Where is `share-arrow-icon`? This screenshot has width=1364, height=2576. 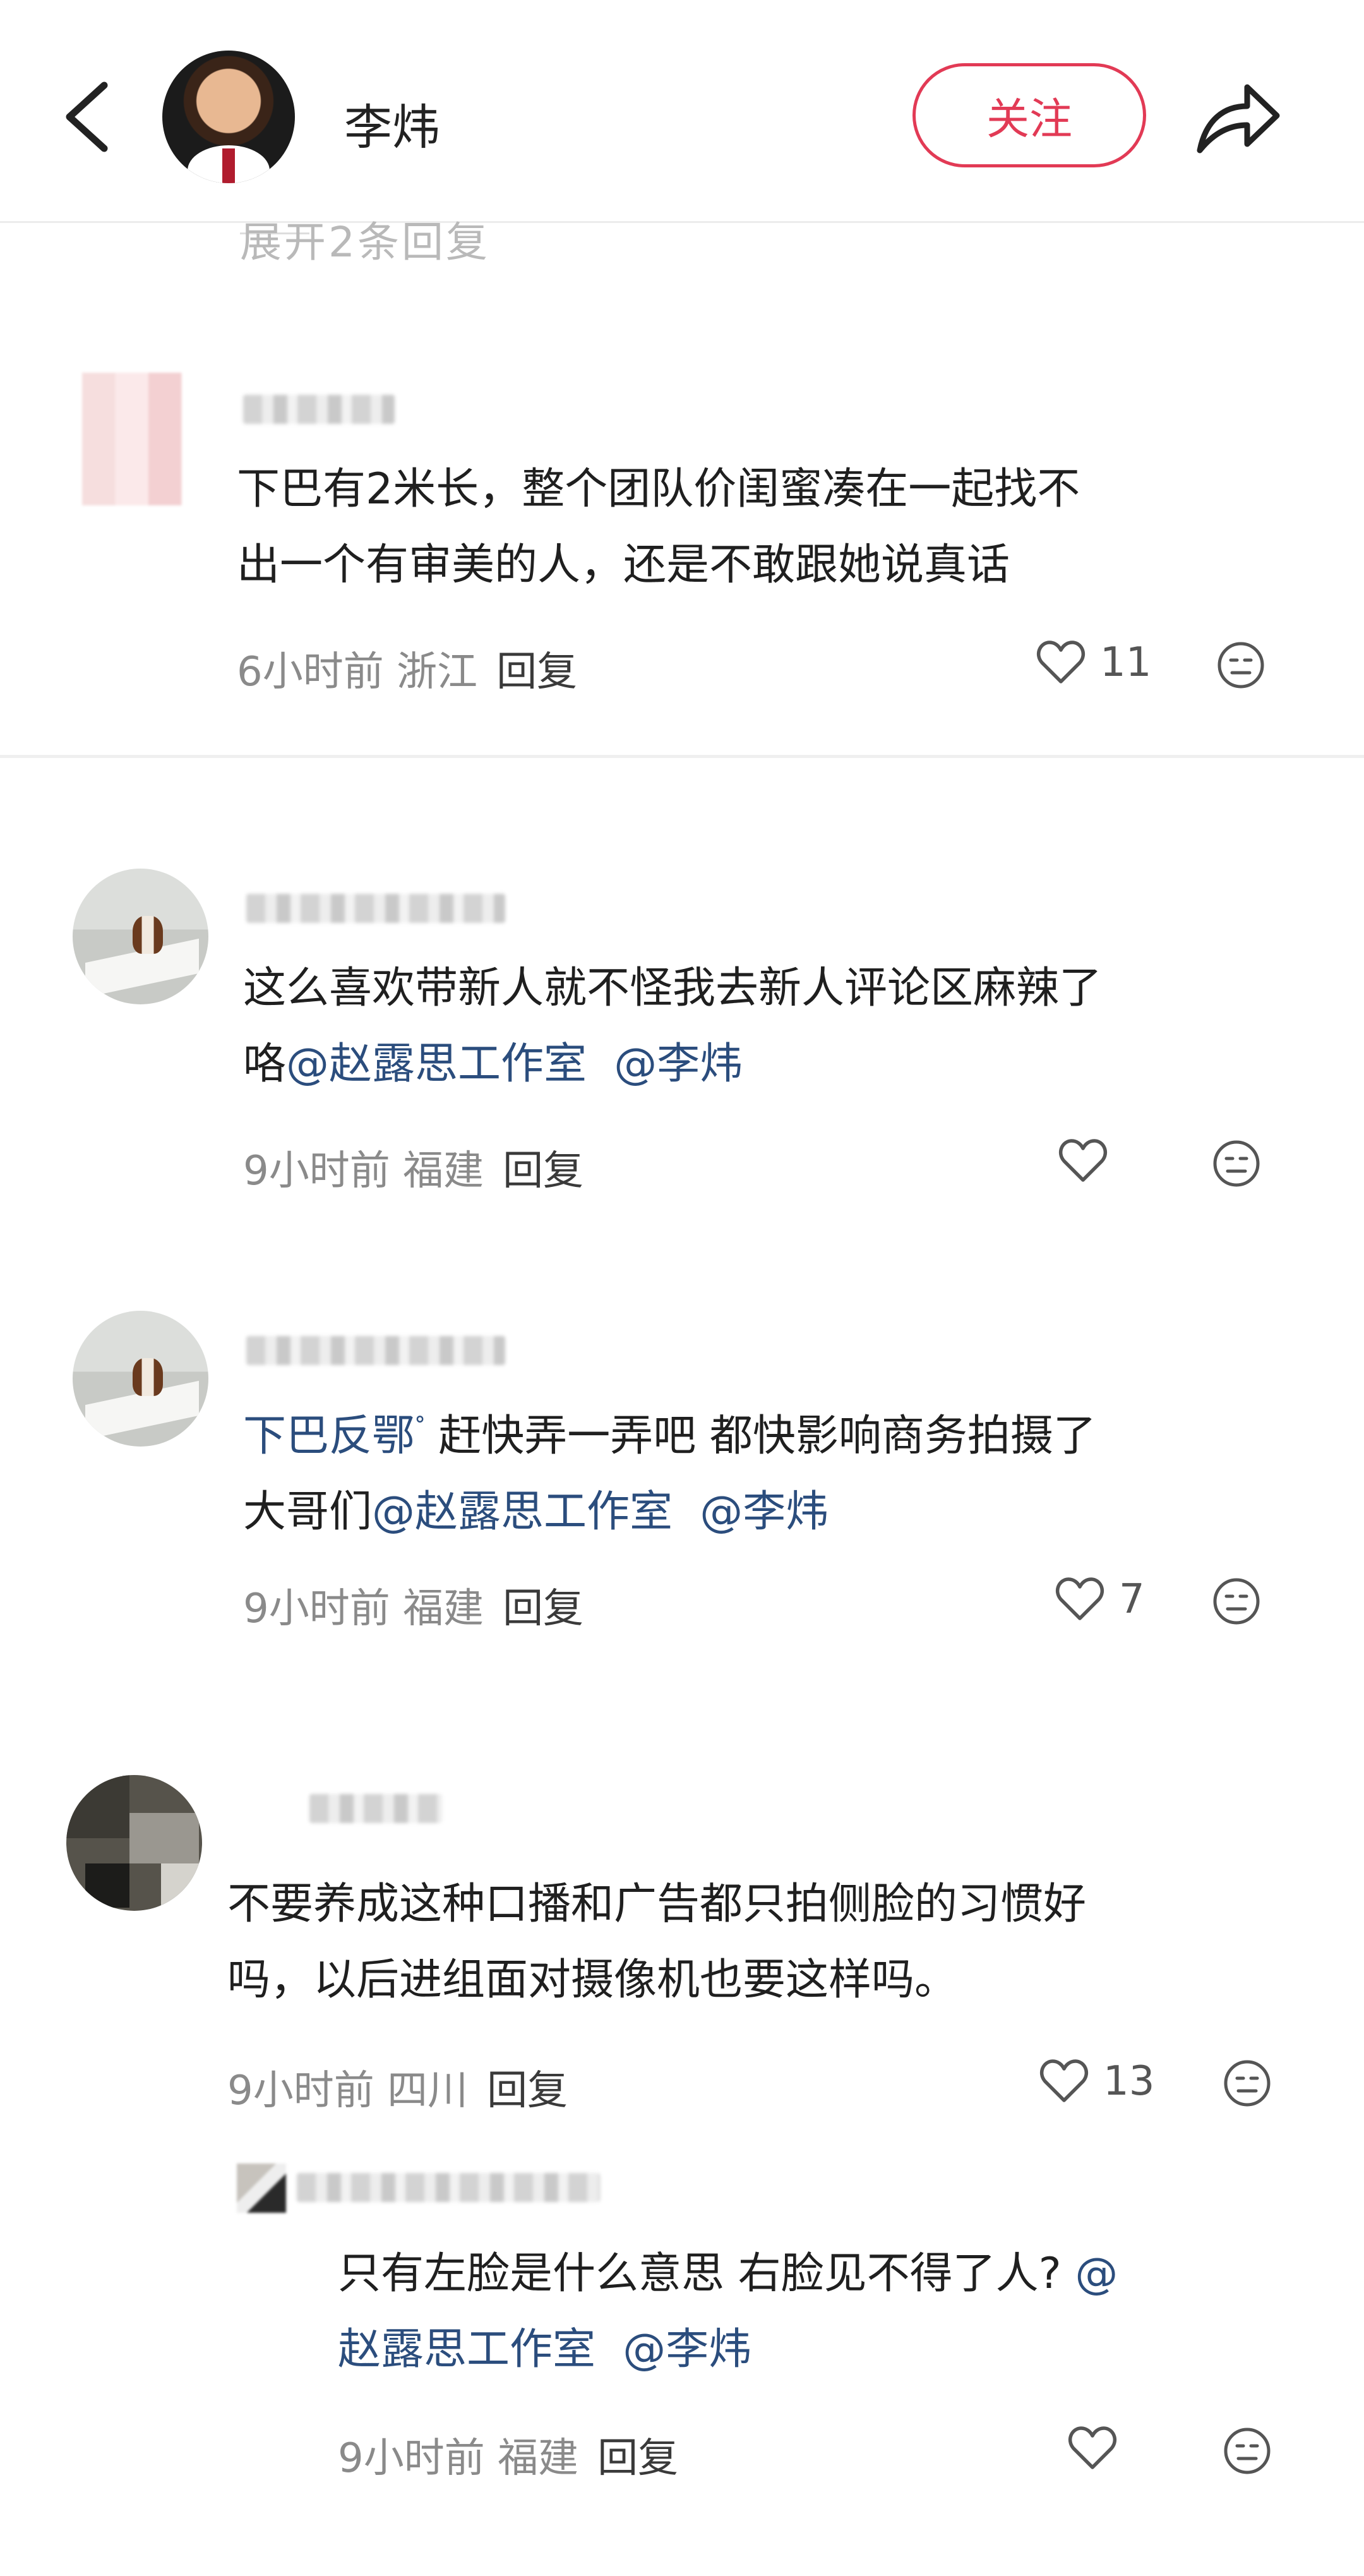 share-arrow-icon is located at coordinates (1238, 116).